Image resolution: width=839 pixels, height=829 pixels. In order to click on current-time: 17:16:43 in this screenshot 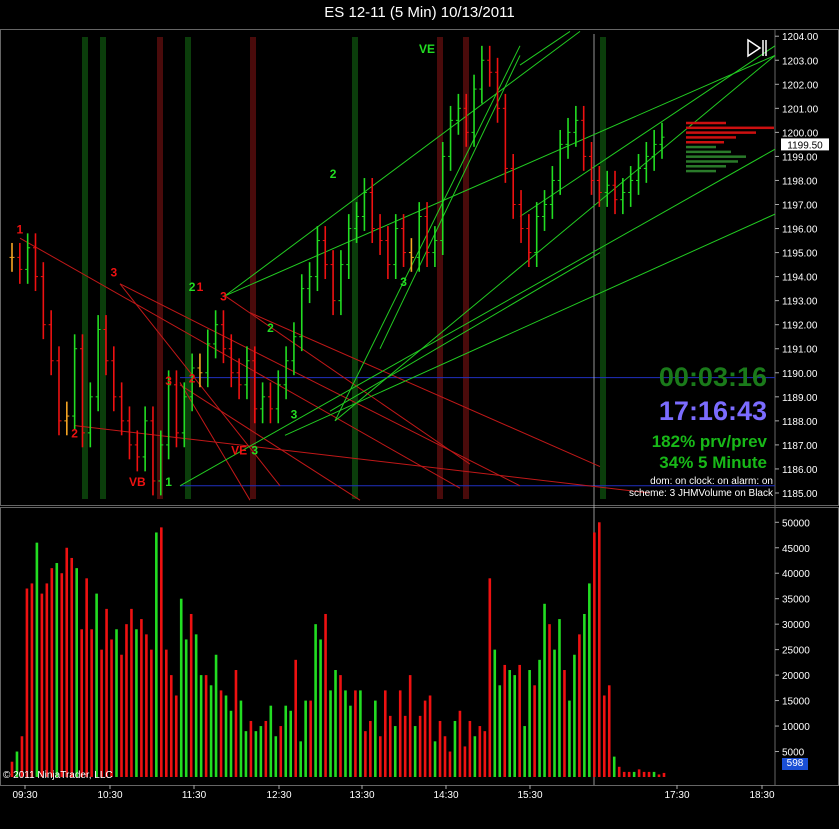, I will do `click(712, 411)`.